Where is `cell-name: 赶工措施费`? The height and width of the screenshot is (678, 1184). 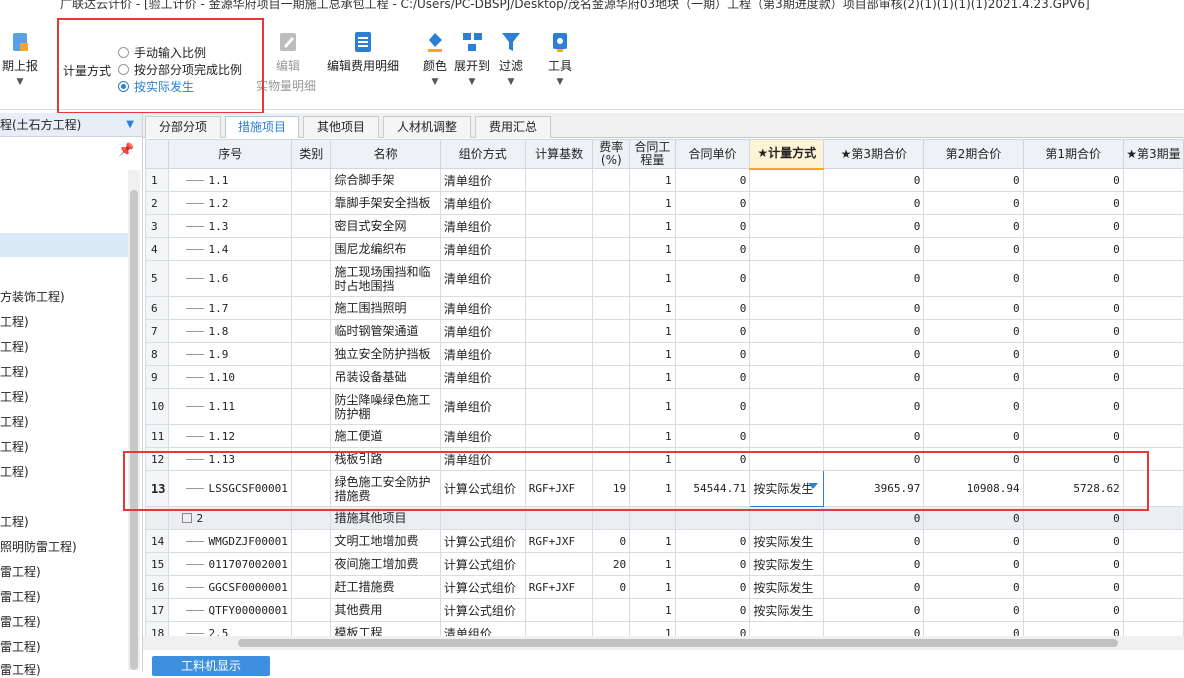
cell-name: 赶工措施费 is located at coordinates (385, 587).